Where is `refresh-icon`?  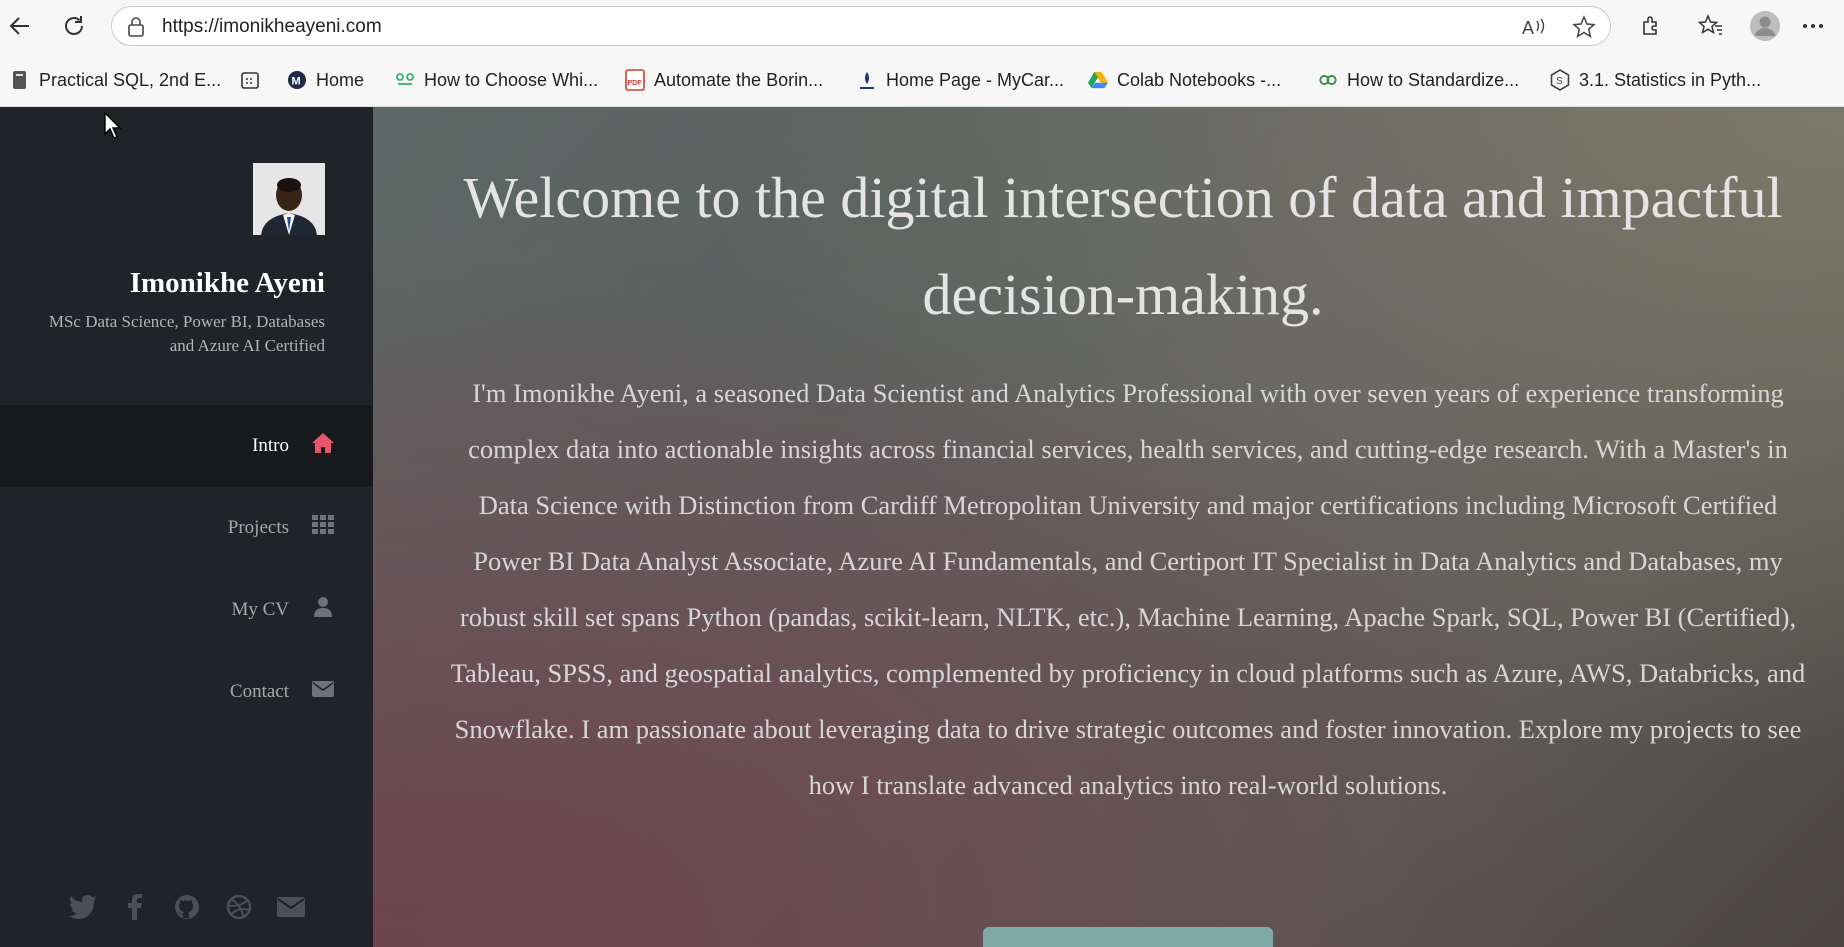 refresh-icon is located at coordinates (74, 26).